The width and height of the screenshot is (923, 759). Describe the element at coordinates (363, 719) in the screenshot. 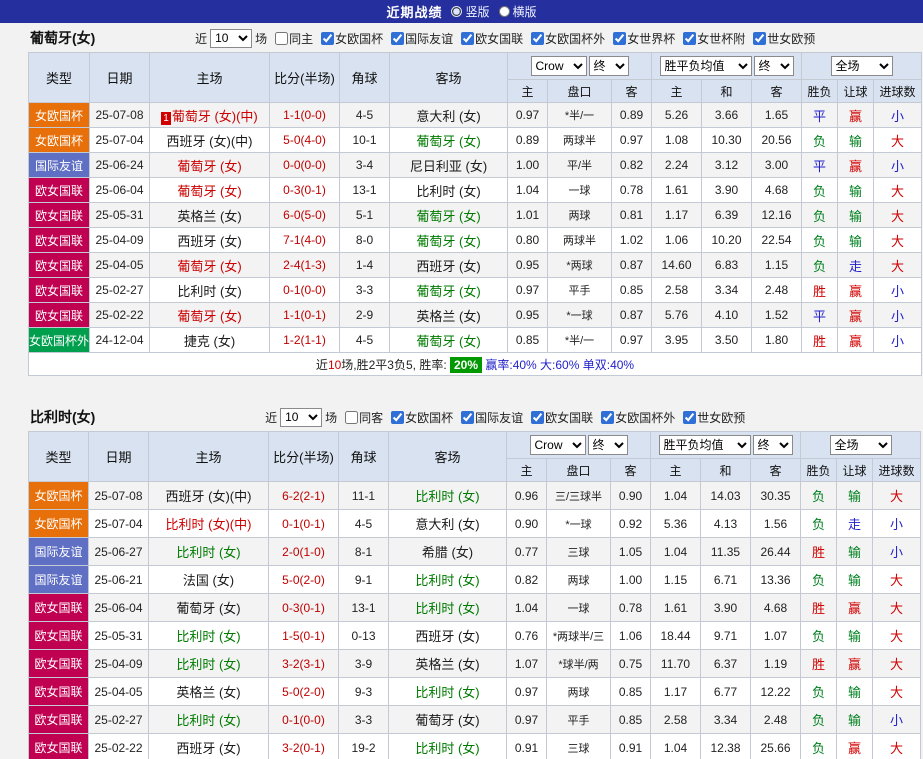

I see `corner-score: 3-3` at that location.